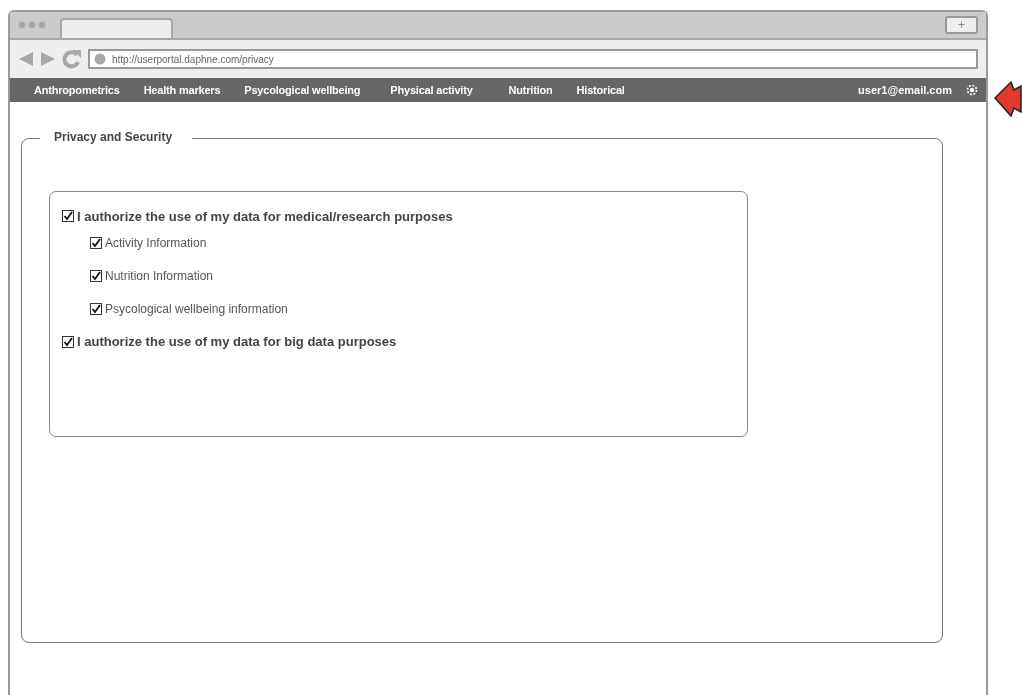 The height and width of the screenshot is (695, 1022). I want to click on arrow-icon, so click(1008, 99).